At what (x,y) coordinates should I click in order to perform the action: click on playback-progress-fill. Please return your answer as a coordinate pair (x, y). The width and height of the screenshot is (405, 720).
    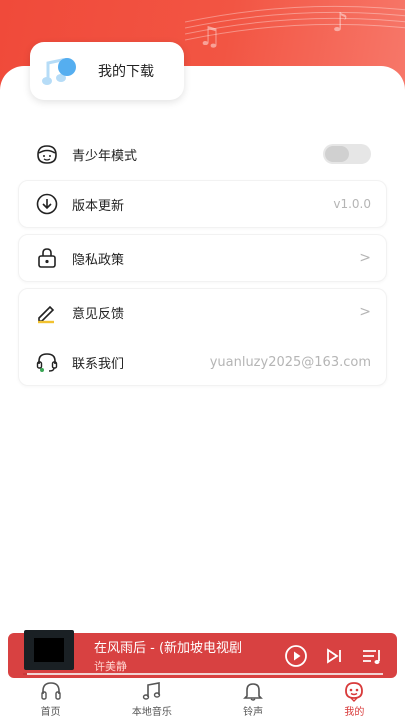
    Looking at the image, I should click on (25, 674).